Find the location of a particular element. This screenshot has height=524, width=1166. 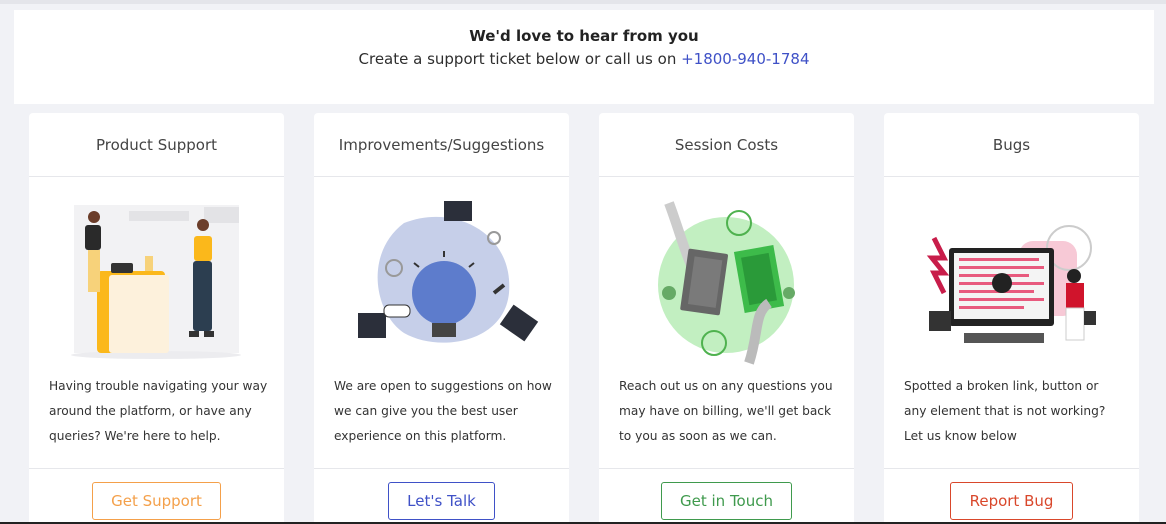

card-title: Session Costs is located at coordinates (726, 145).